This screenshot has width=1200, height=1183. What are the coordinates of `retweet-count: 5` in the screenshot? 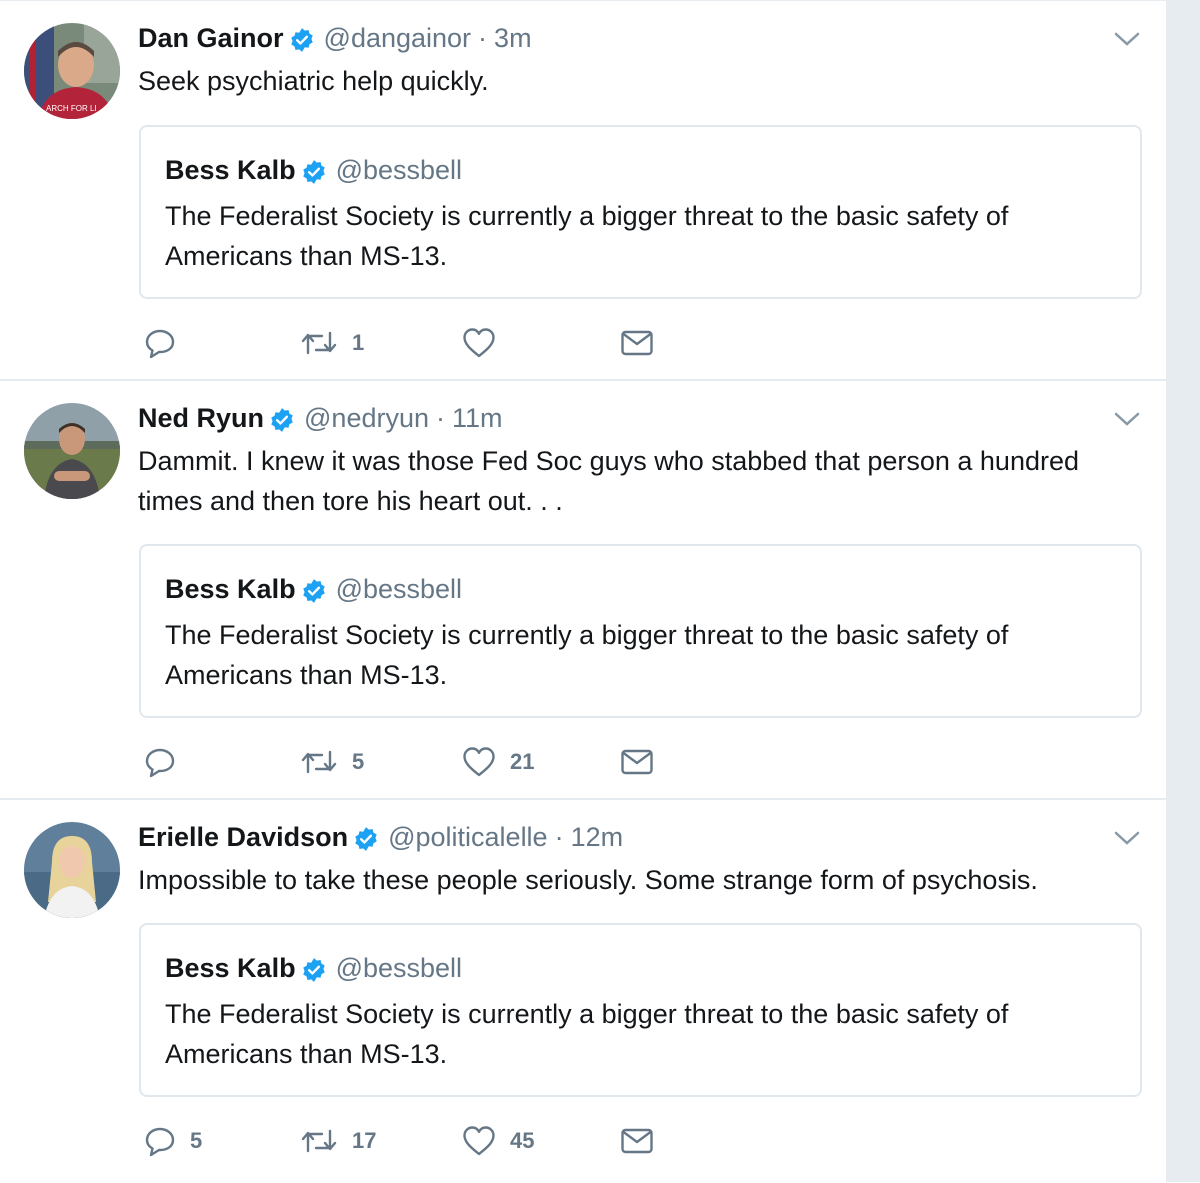 It's located at (358, 761).